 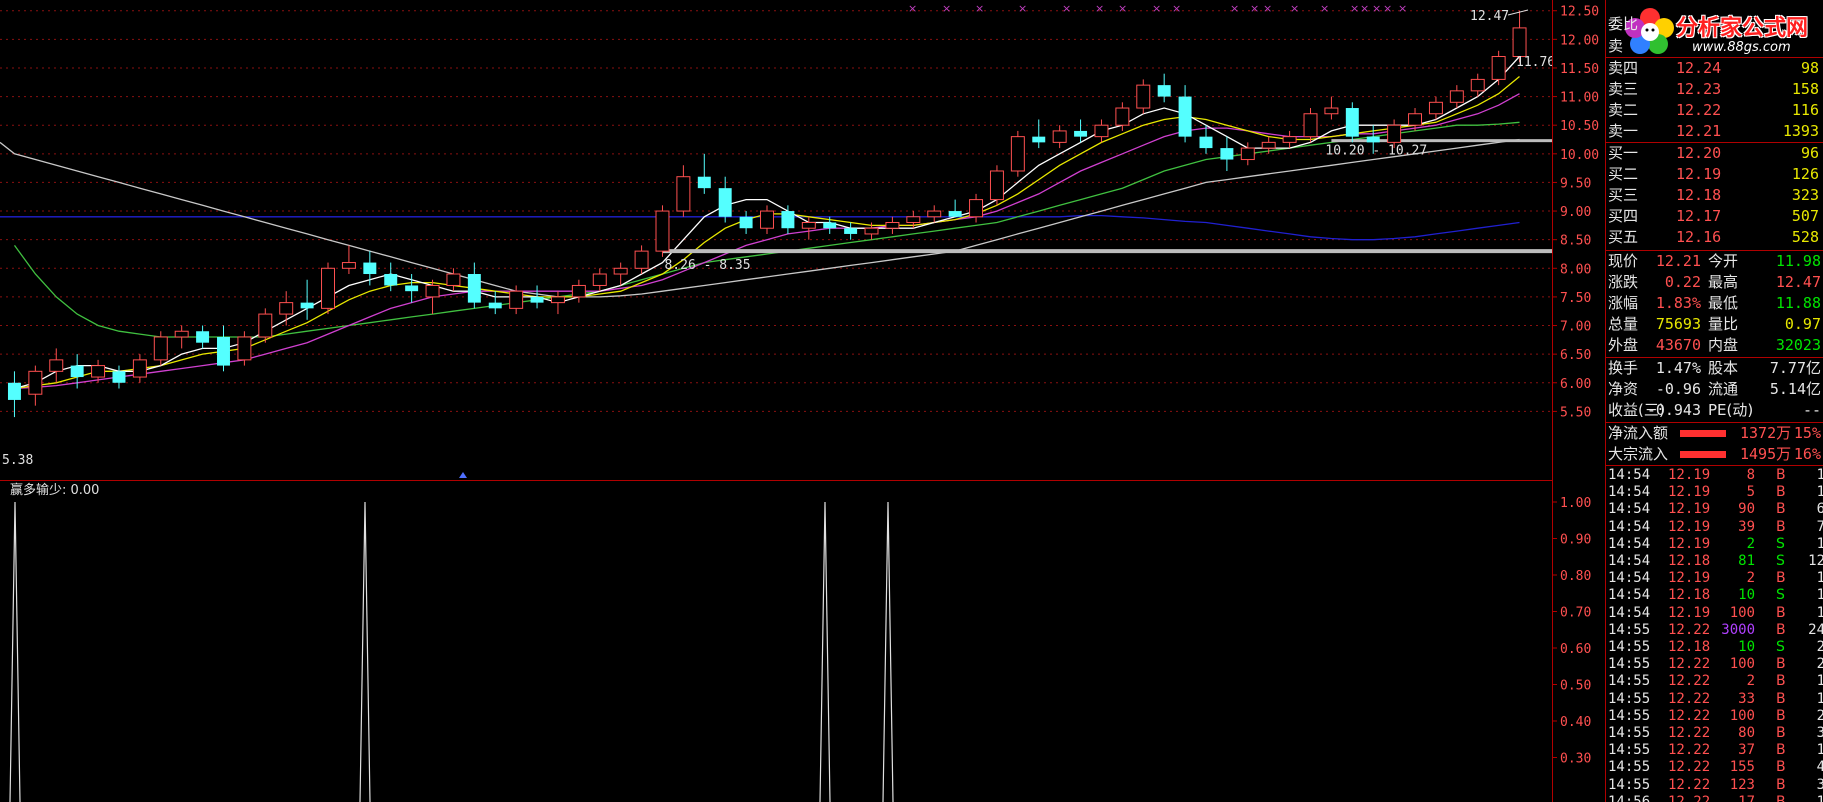 I want to click on tick-row: 14:56 12.22 17 B 1, so click(x=1714, y=798).